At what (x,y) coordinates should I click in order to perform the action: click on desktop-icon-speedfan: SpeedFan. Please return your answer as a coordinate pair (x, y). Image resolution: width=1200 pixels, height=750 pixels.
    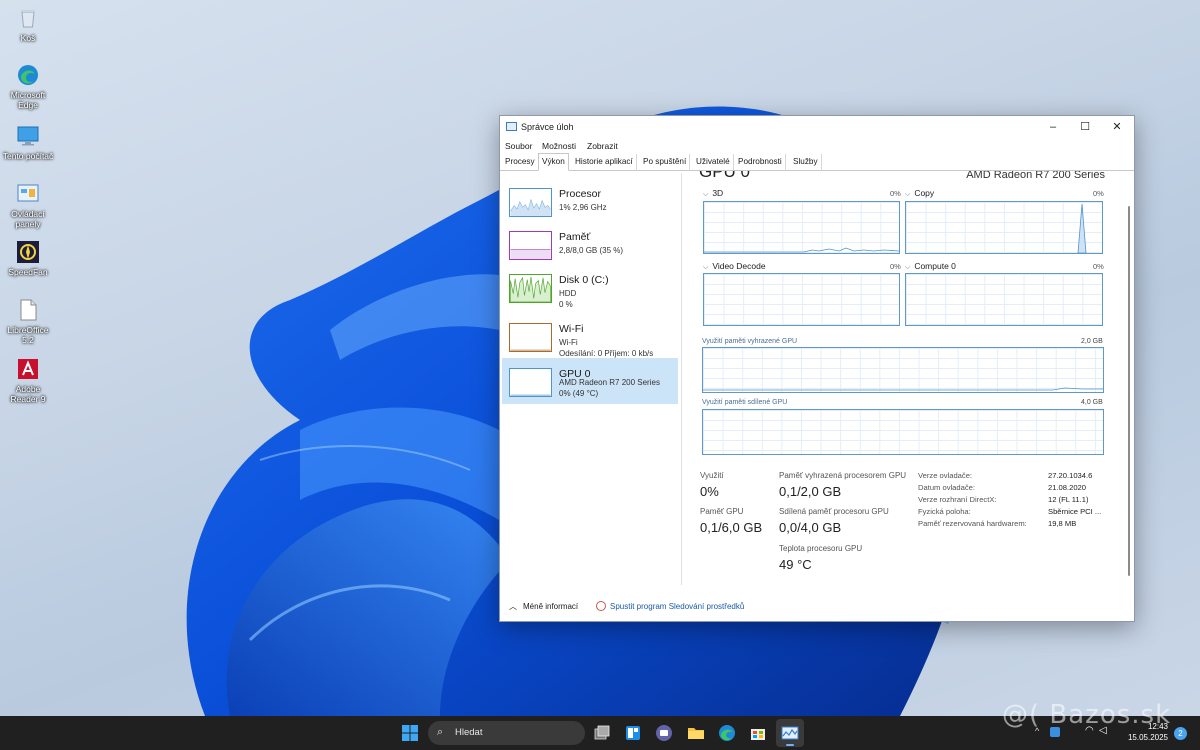
    Looking at the image, I should click on (28, 258).